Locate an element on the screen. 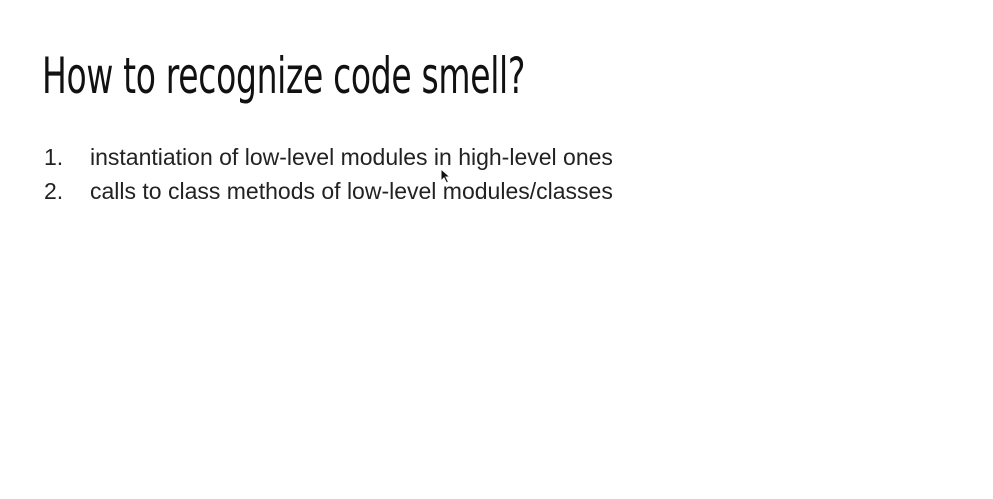 The width and height of the screenshot is (993, 499). mouse-pointer-icon is located at coordinates (446, 176).